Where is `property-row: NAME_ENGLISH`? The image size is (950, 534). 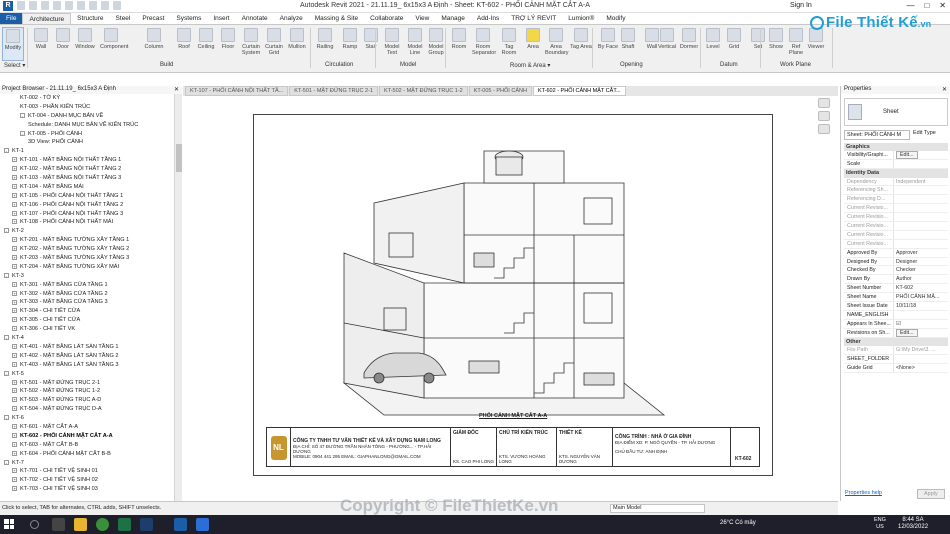 property-row: NAME_ENGLISH is located at coordinates (896, 315).